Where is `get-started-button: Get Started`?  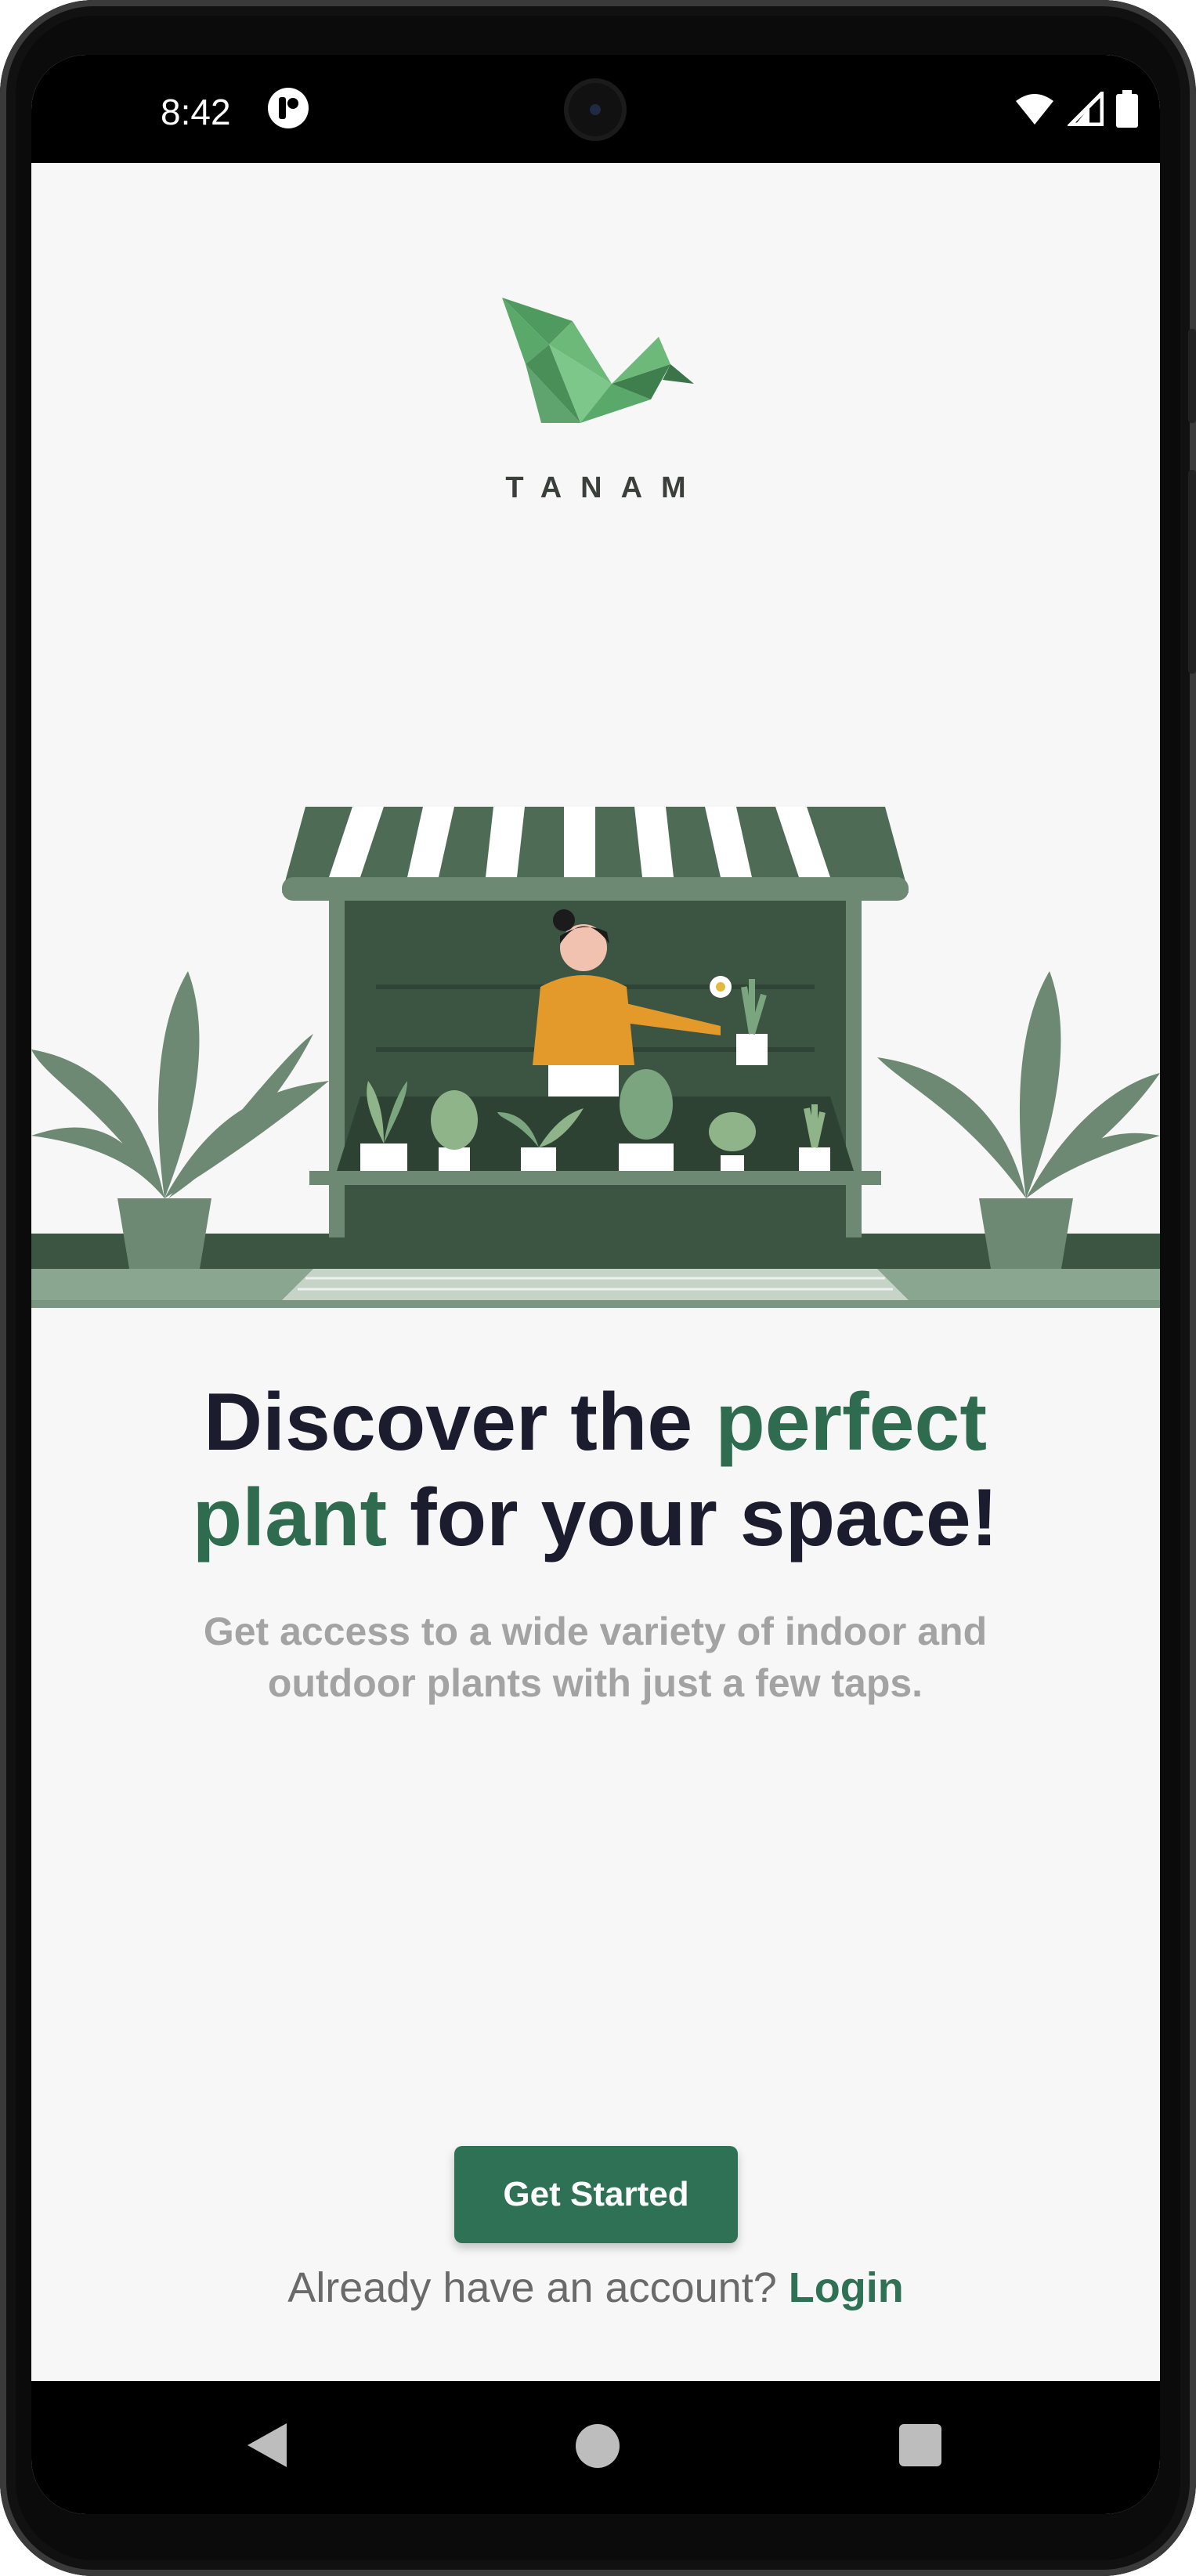
get-started-button: Get Started is located at coordinates (596, 2194).